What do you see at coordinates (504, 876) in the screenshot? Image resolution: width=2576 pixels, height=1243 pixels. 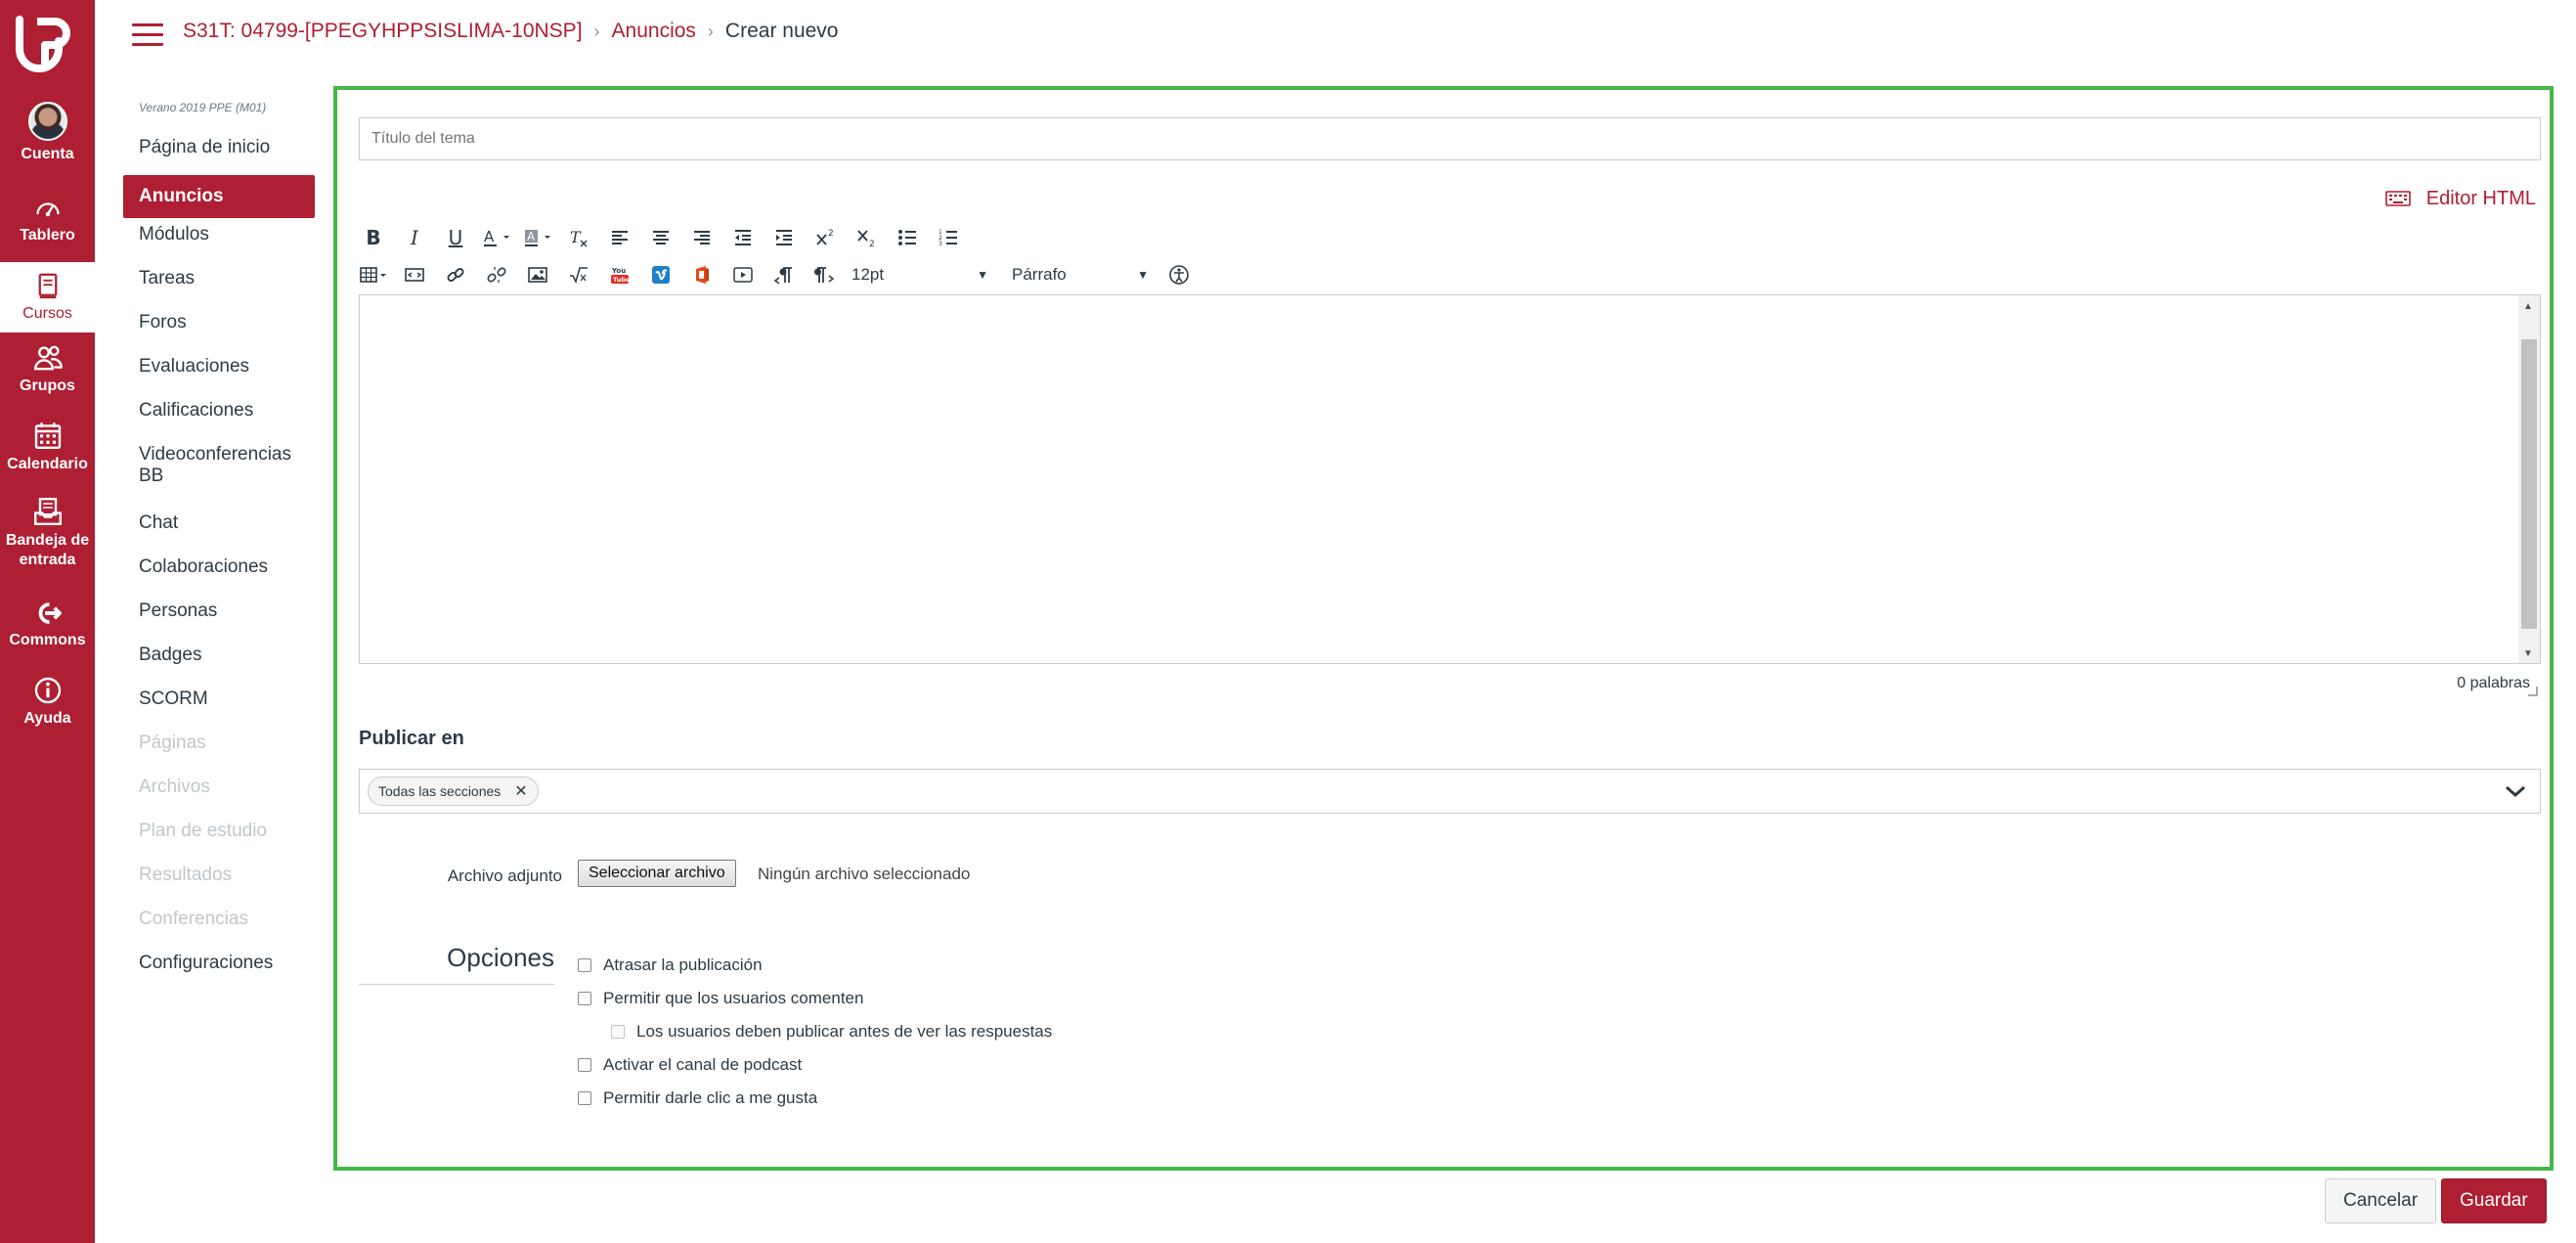 I see `attachment-label: Archivo adjunto` at bounding box center [504, 876].